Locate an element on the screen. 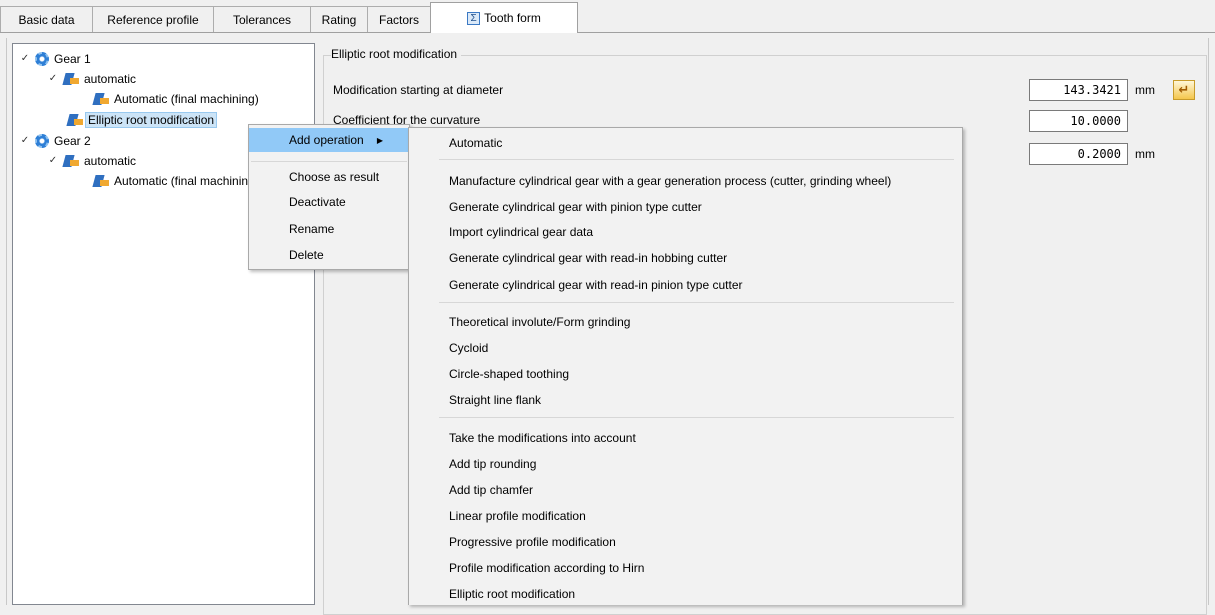 The width and height of the screenshot is (1215, 615). tree-item-gear-1: ✓ Gear 1 is located at coordinates (55, 58).